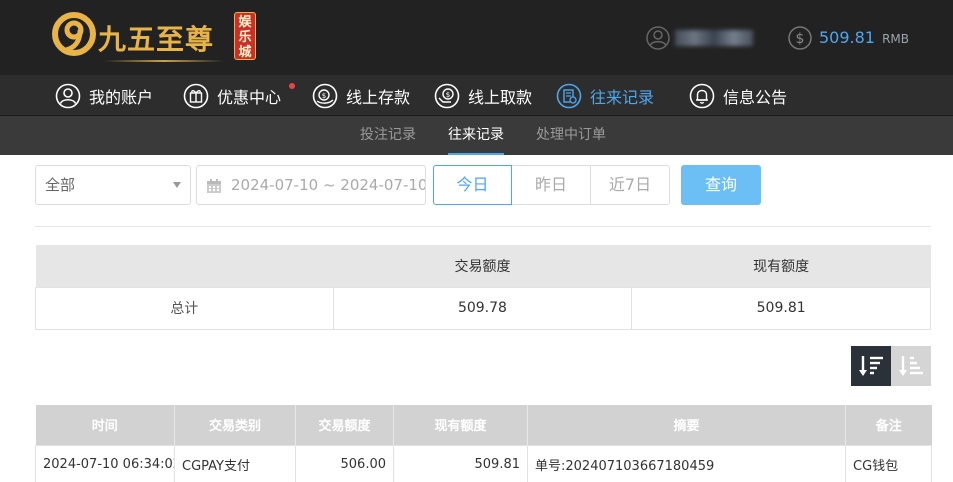  What do you see at coordinates (630, 185) in the screenshot?
I see `last-7-days-button: 近7日` at bounding box center [630, 185].